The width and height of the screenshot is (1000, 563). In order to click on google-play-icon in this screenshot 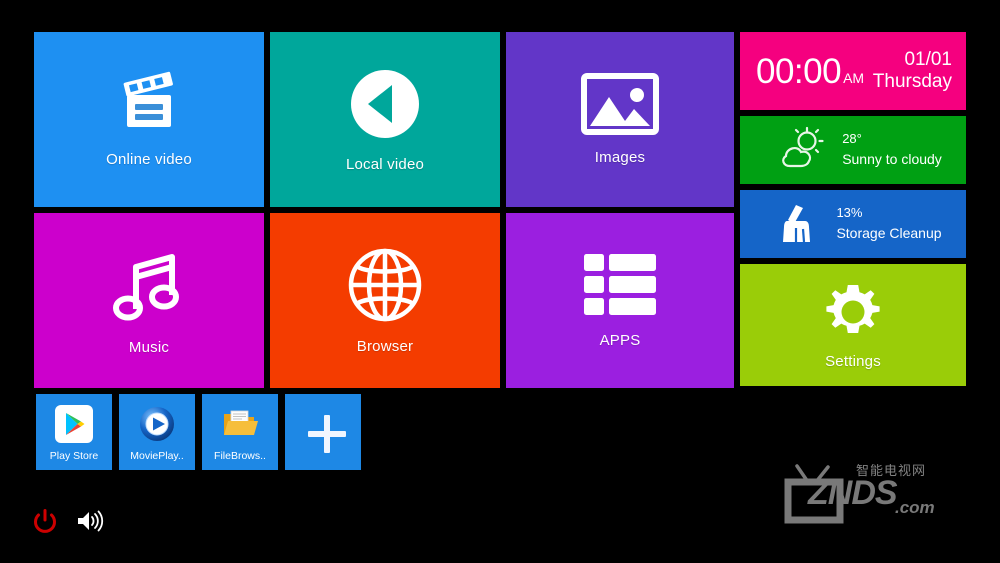, I will do `click(74, 423)`.